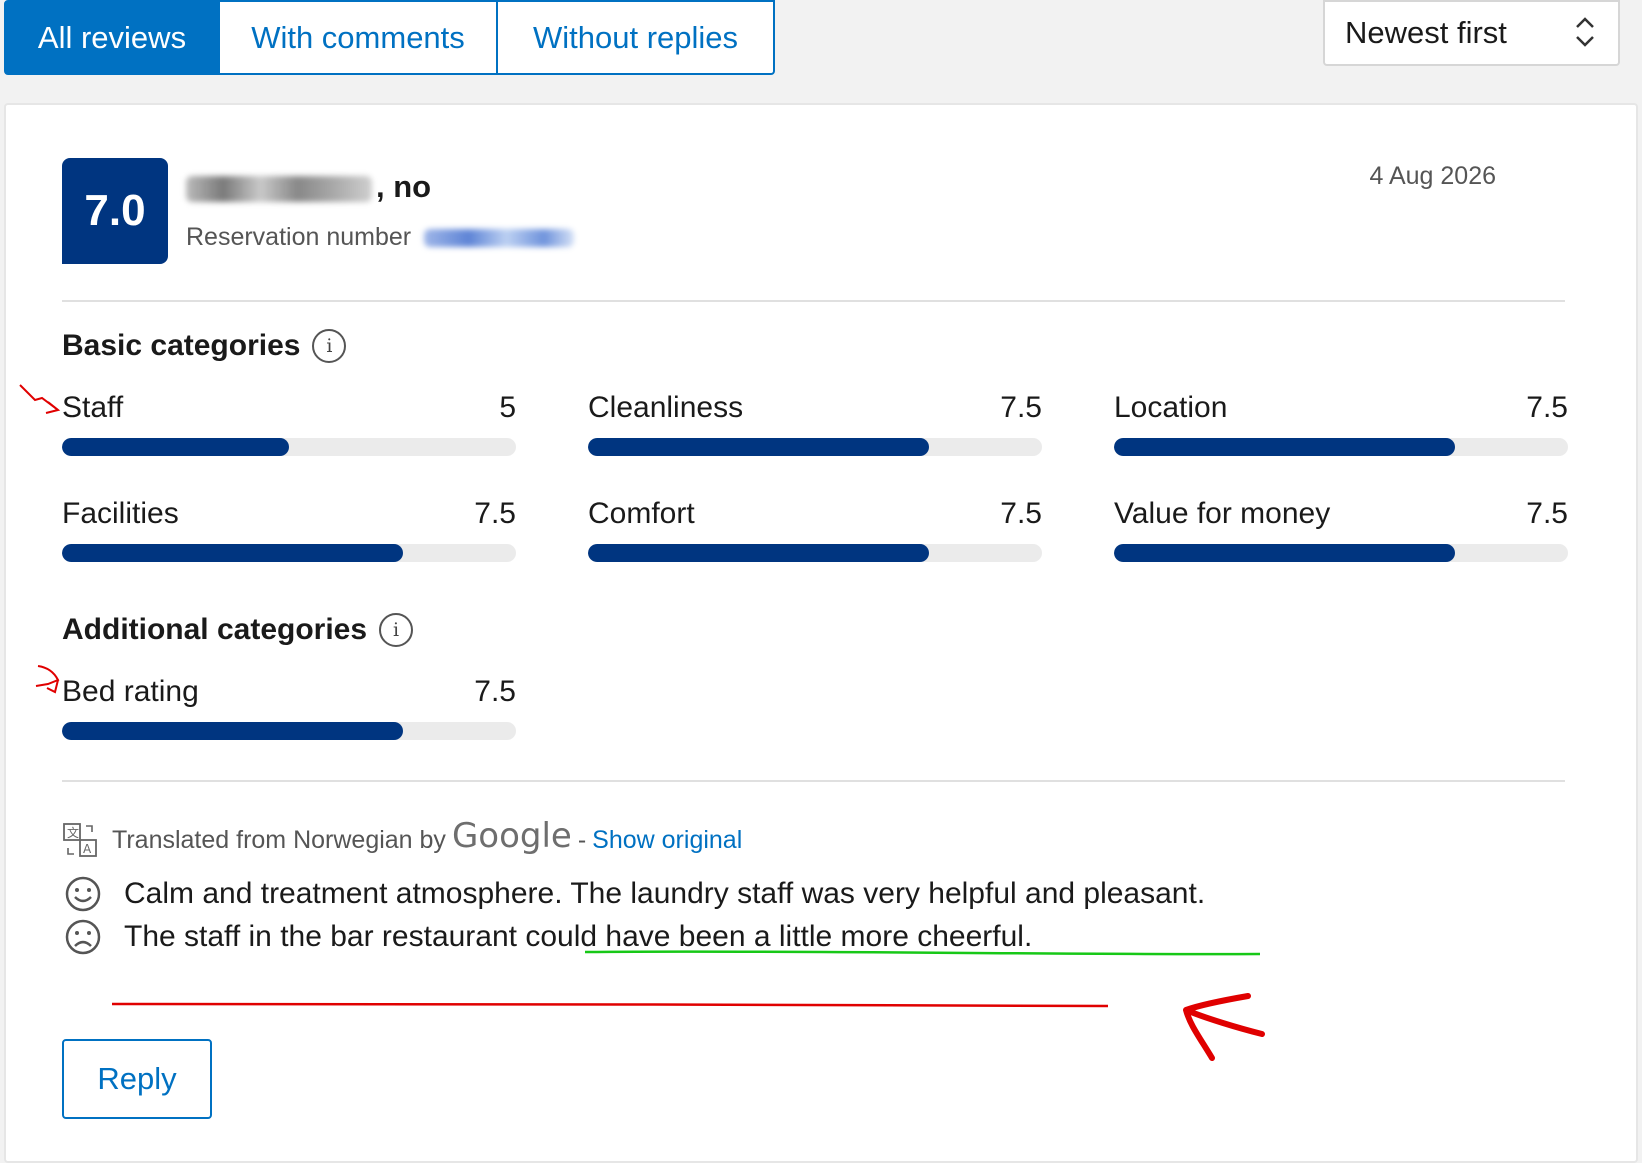 The width and height of the screenshot is (1642, 1163). What do you see at coordinates (1341, 423) in the screenshot?
I see `category-location: Location 7.5` at bounding box center [1341, 423].